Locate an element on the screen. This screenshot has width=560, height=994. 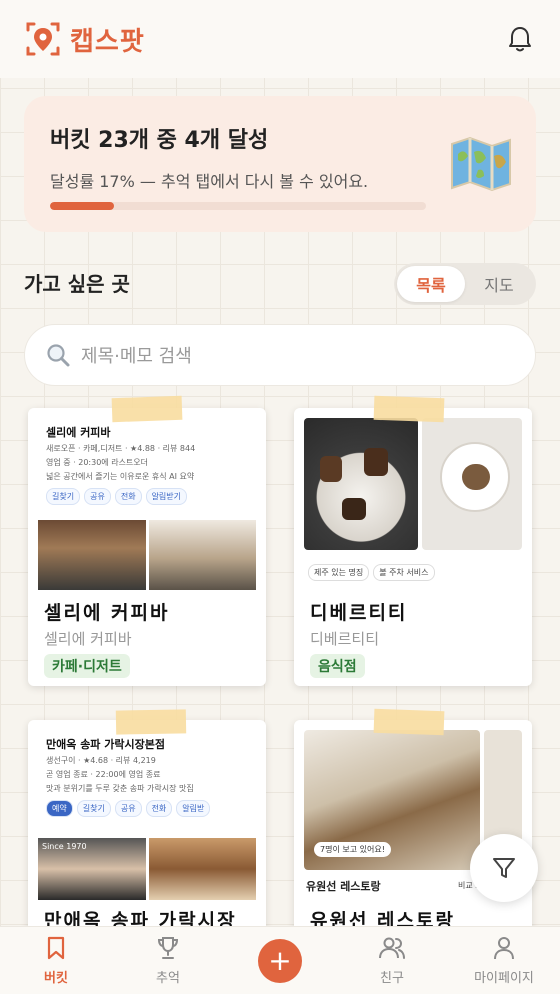
tab-label: 마이페이지 is located at coordinates (504, 978).